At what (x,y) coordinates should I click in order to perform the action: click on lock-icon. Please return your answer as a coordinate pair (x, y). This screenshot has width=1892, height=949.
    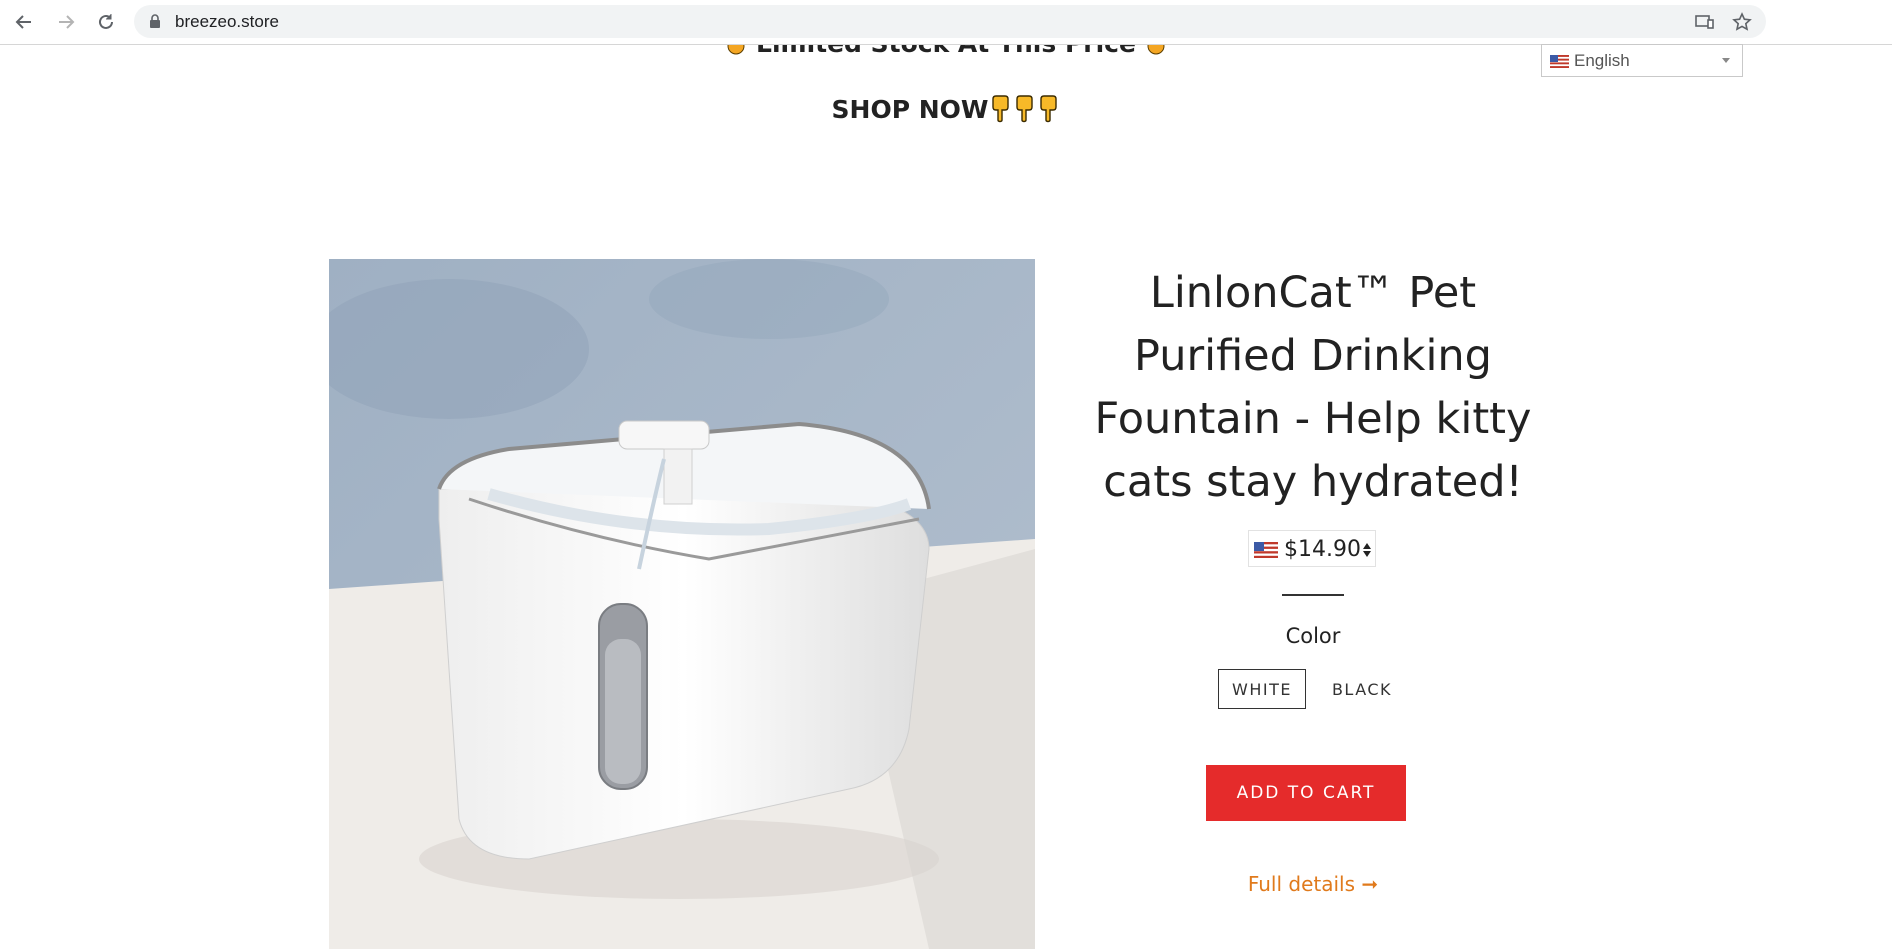
    Looking at the image, I should click on (155, 21).